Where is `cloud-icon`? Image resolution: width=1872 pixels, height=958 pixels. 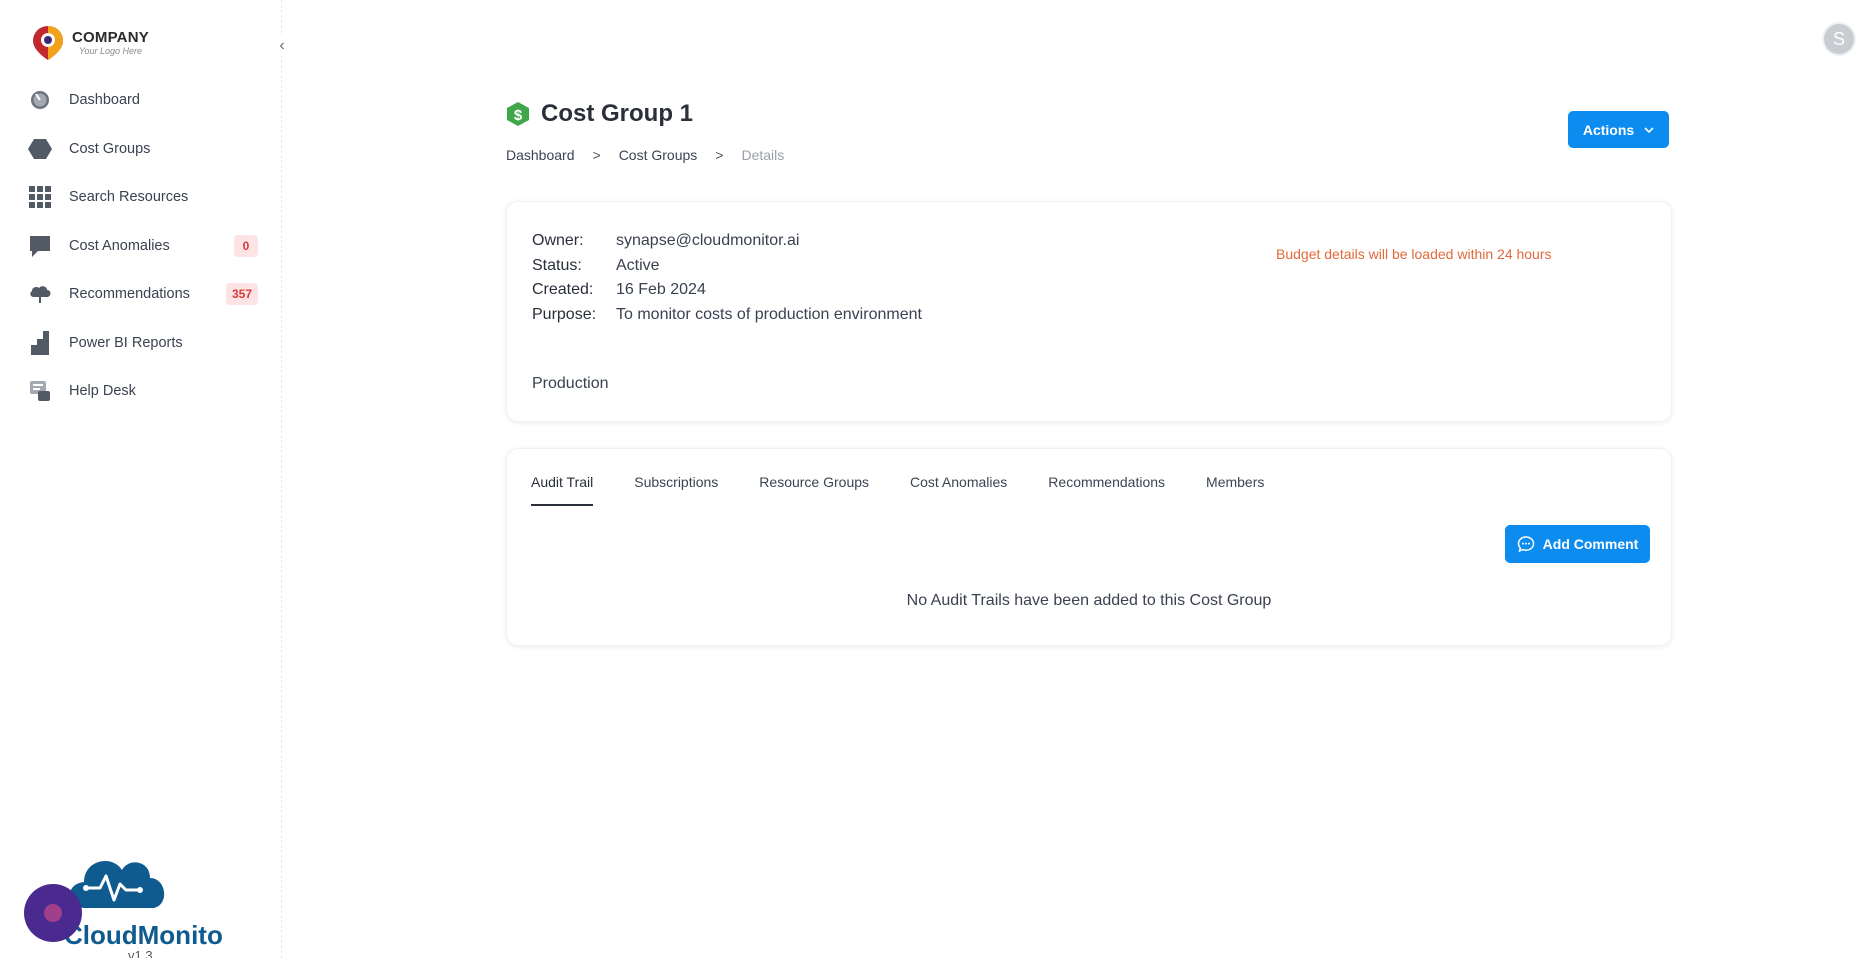 cloud-icon is located at coordinates (40, 294).